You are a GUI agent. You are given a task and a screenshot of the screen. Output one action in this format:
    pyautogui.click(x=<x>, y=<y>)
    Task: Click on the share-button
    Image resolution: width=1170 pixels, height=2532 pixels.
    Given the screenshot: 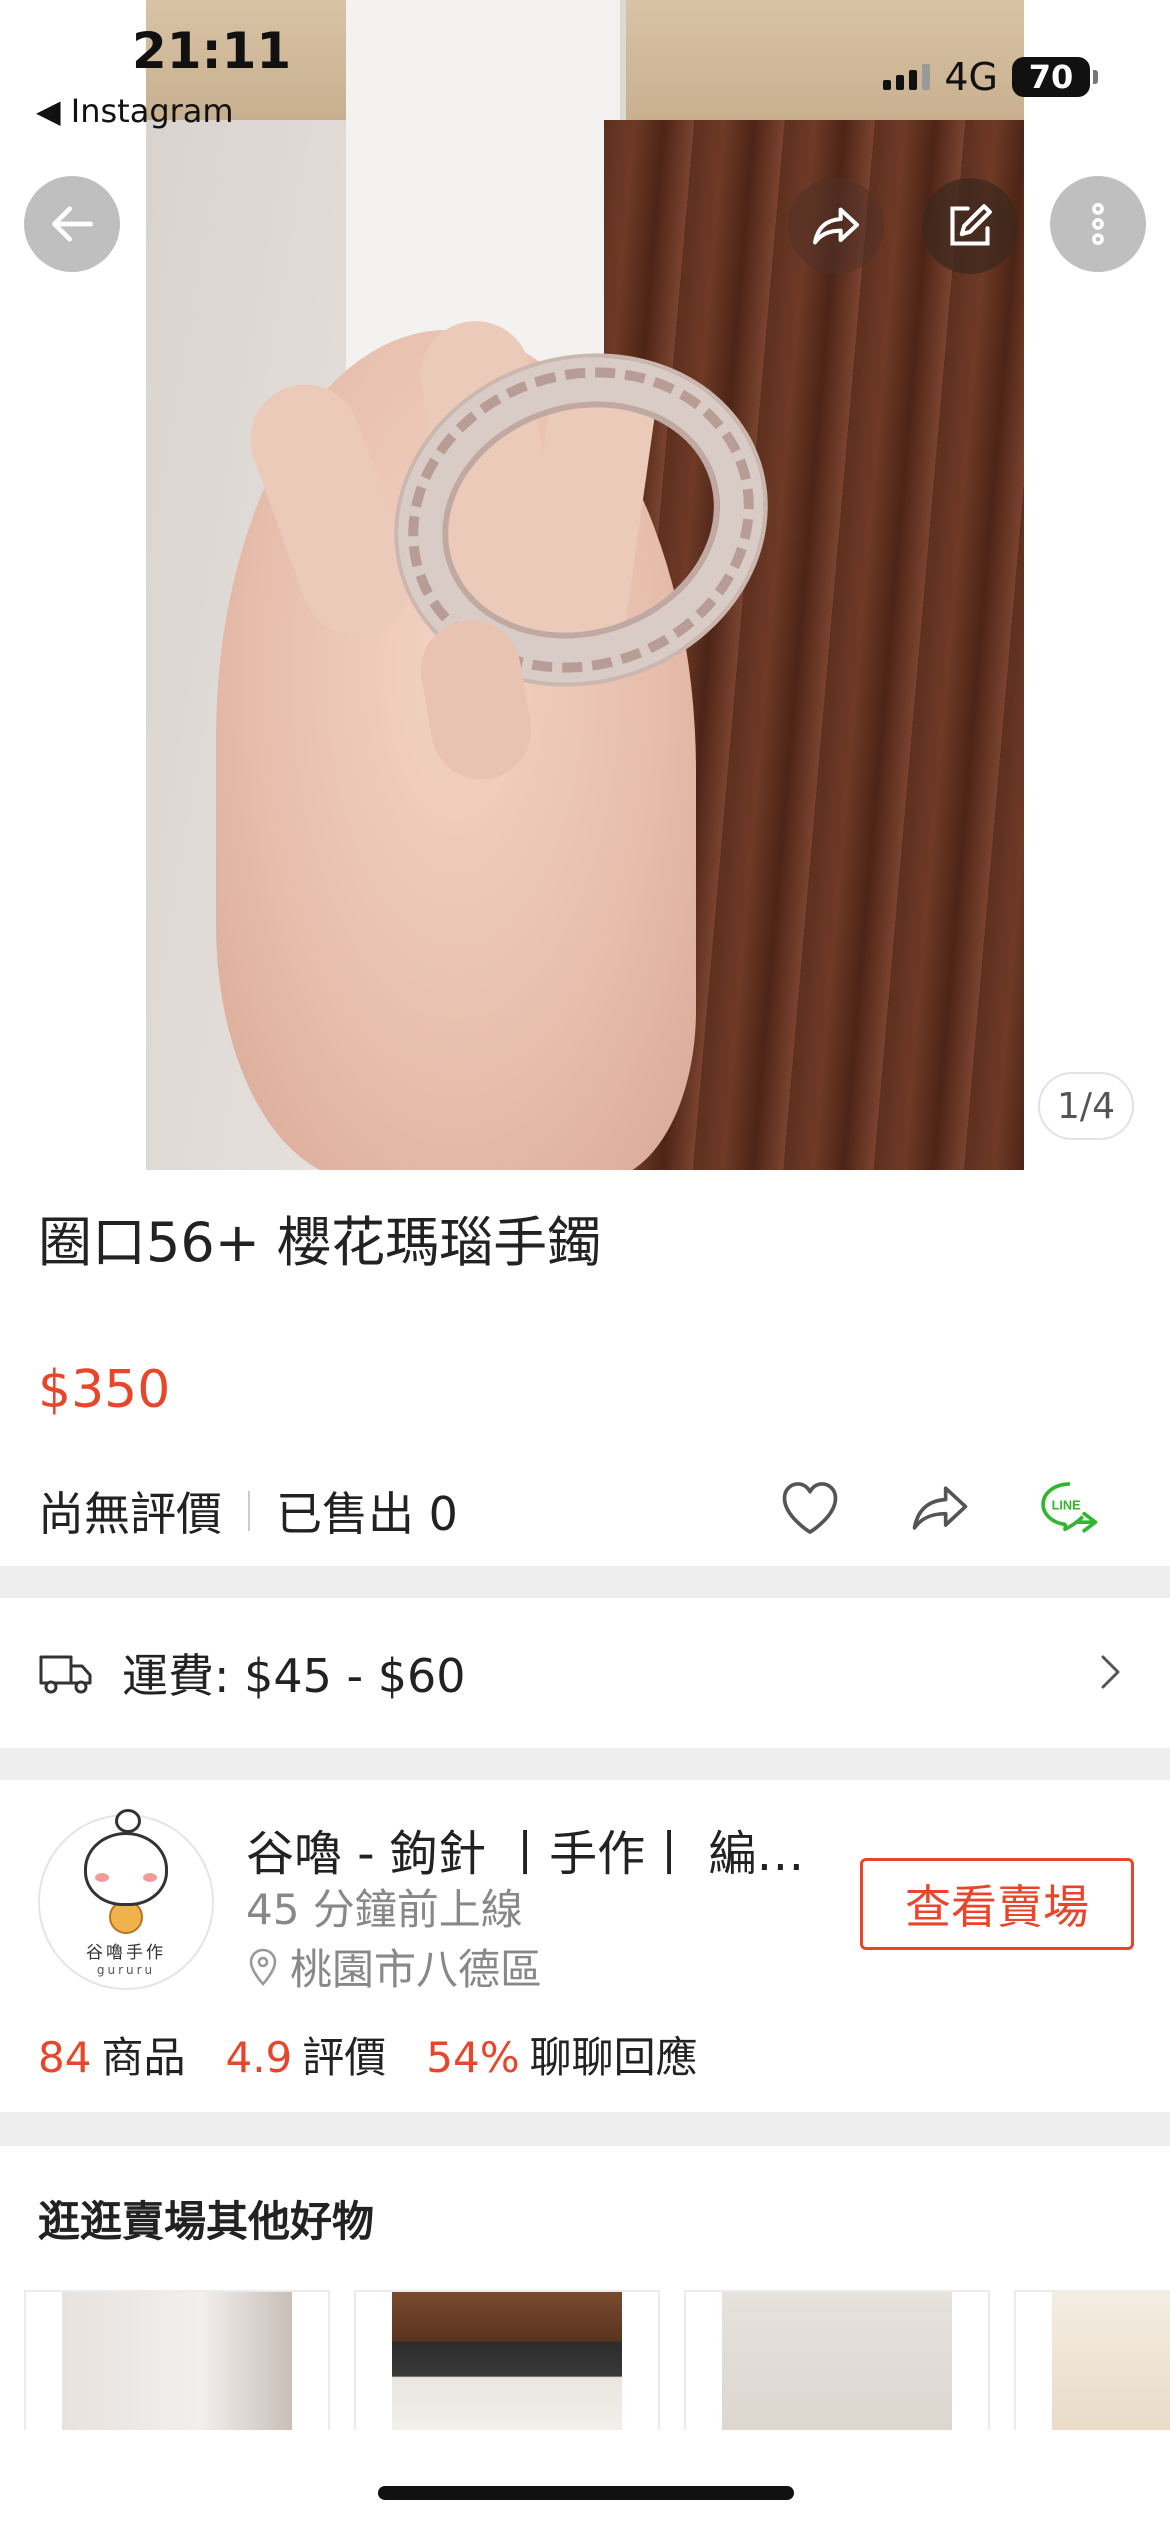 What is the action you would take?
    pyautogui.click(x=836, y=226)
    